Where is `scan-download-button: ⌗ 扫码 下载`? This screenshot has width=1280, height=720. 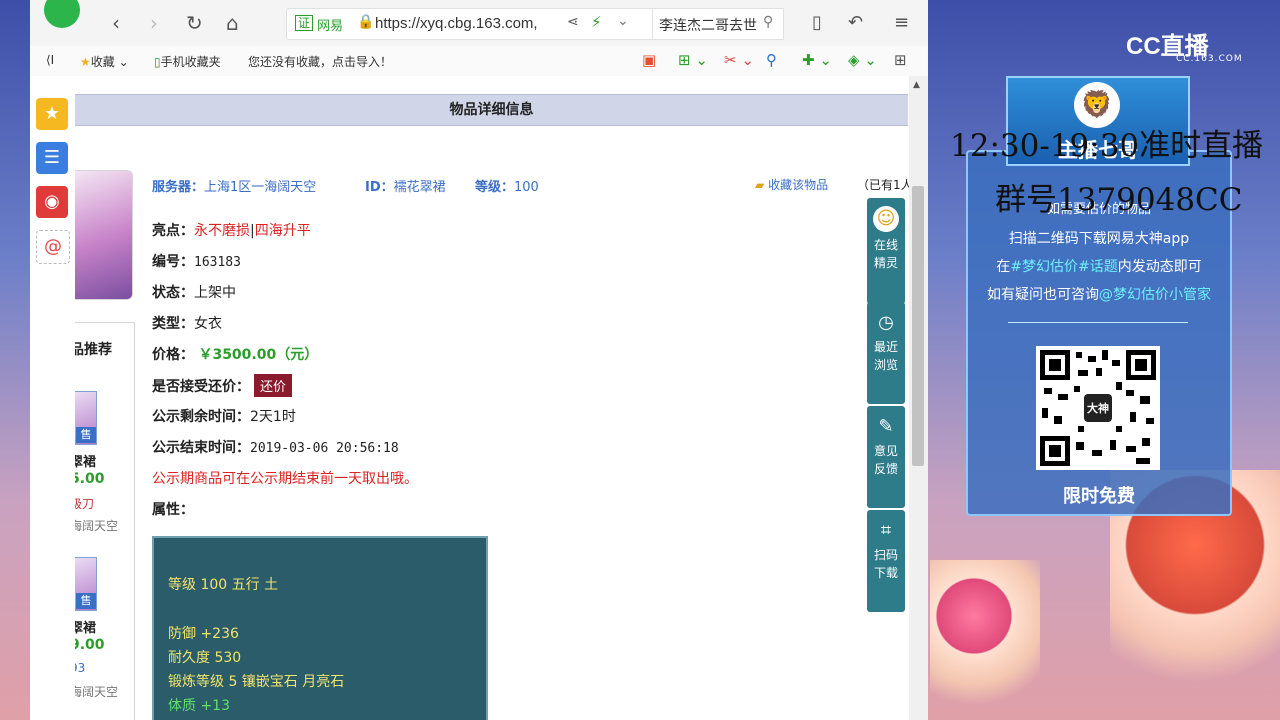 scan-download-button: ⌗ 扫码 下载 is located at coordinates (886, 561).